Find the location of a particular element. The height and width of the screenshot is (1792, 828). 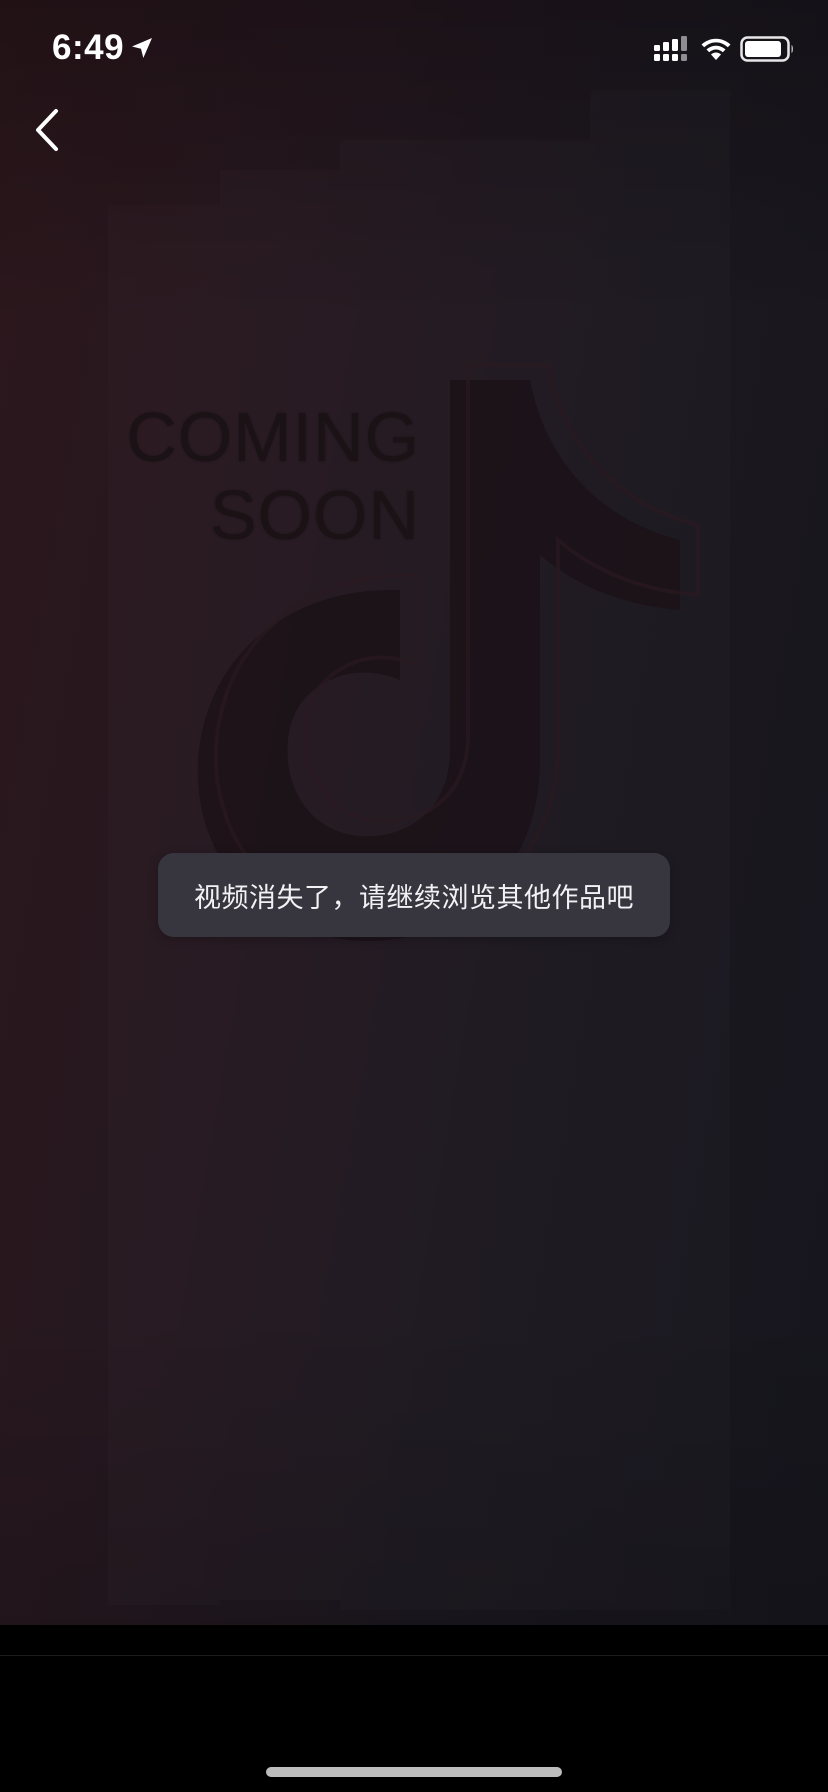

home-indicator is located at coordinates (414, 1772).